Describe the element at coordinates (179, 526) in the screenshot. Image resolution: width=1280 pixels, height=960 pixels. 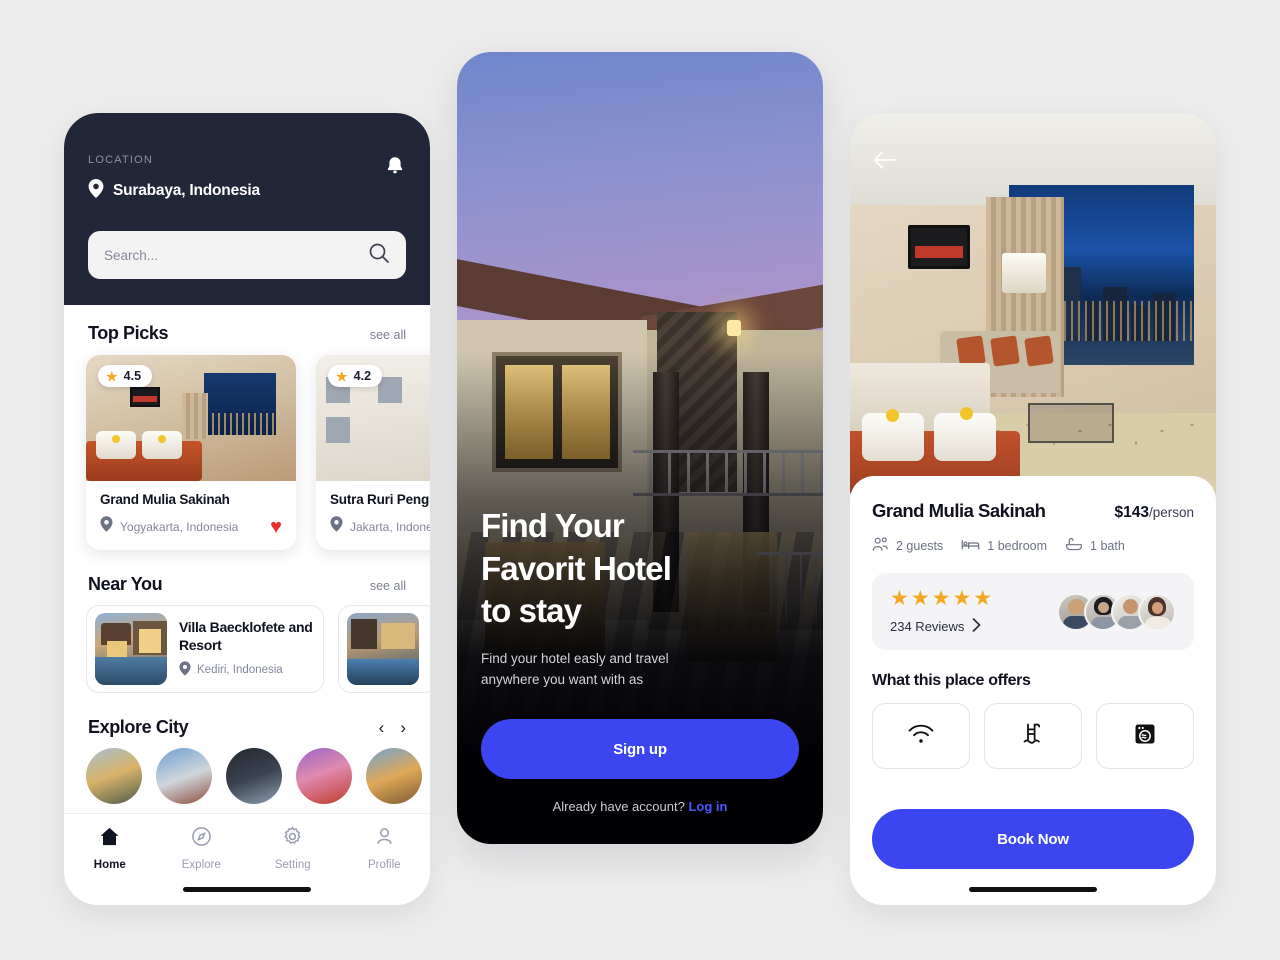
I see `hotel-city: Yogyakarta, Indonesia` at that location.